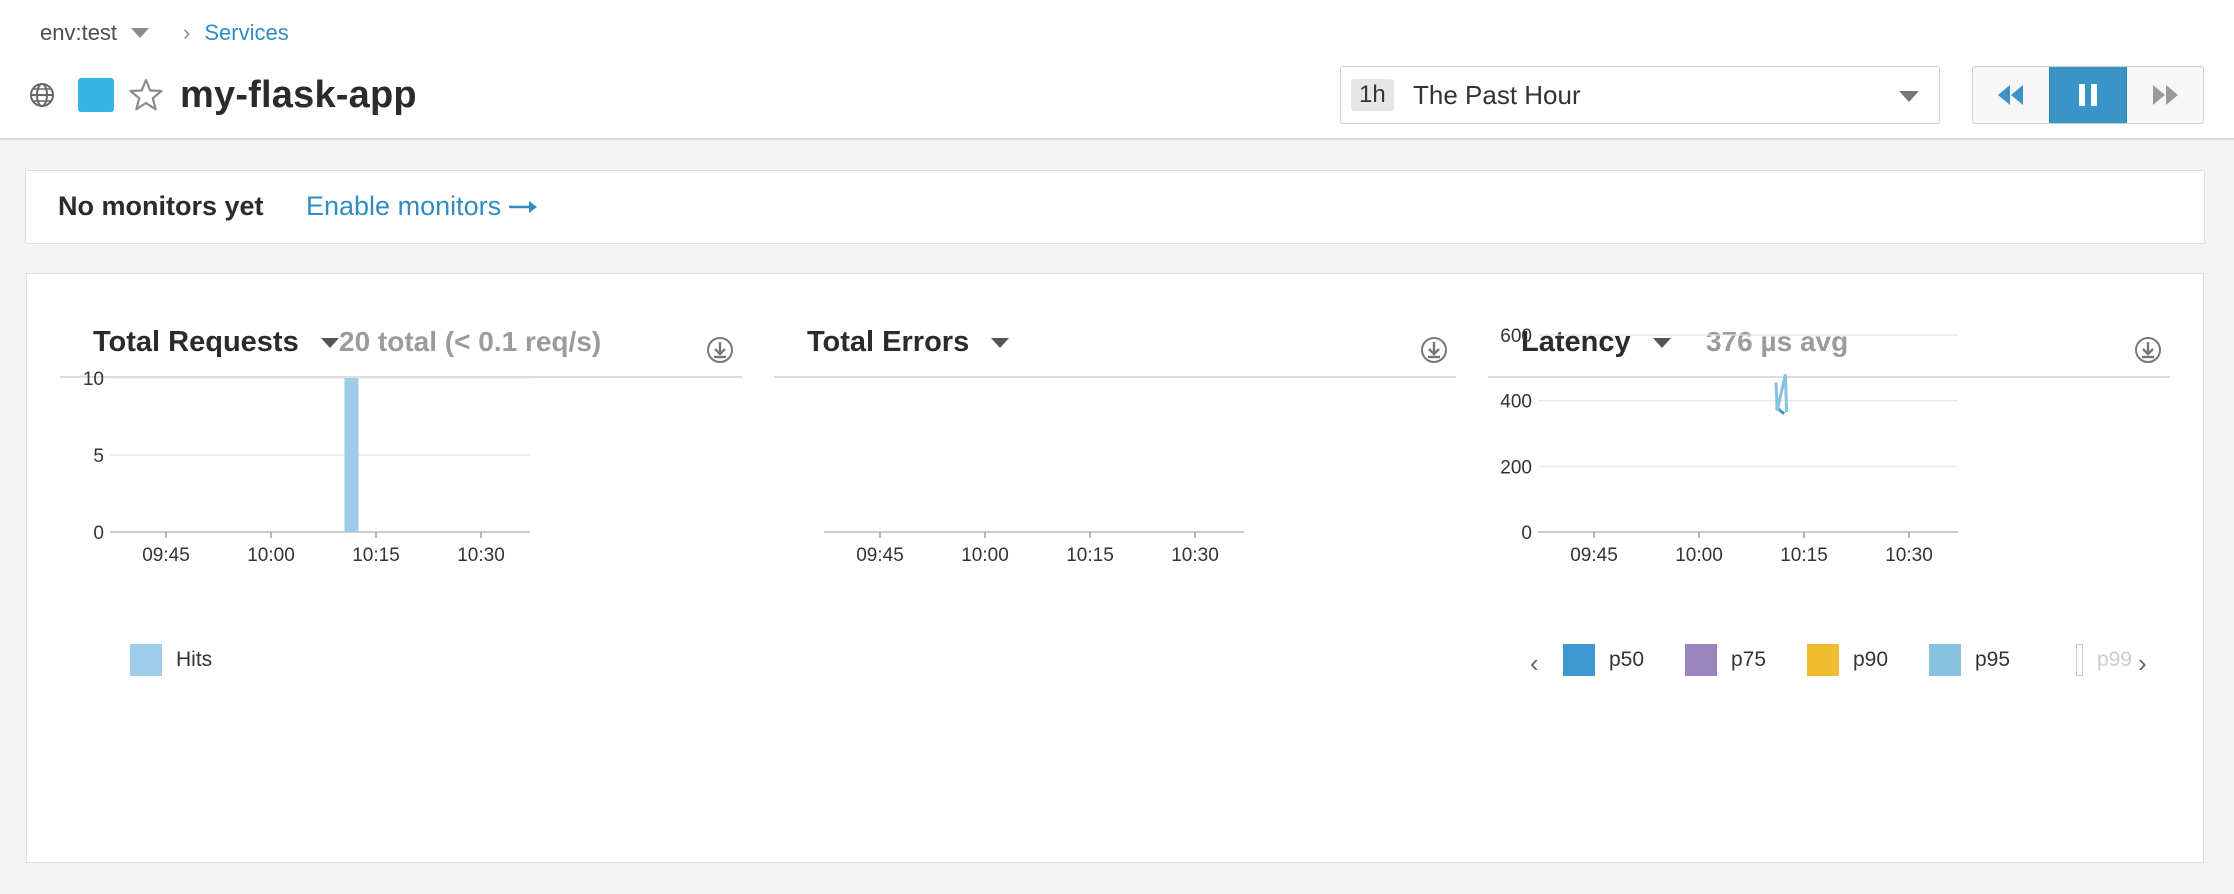  Describe the element at coordinates (306, 467) in the screenshot. I see `total-requests-chart: 0 5 10 09:45 10:00 10:15 10:30` at that location.